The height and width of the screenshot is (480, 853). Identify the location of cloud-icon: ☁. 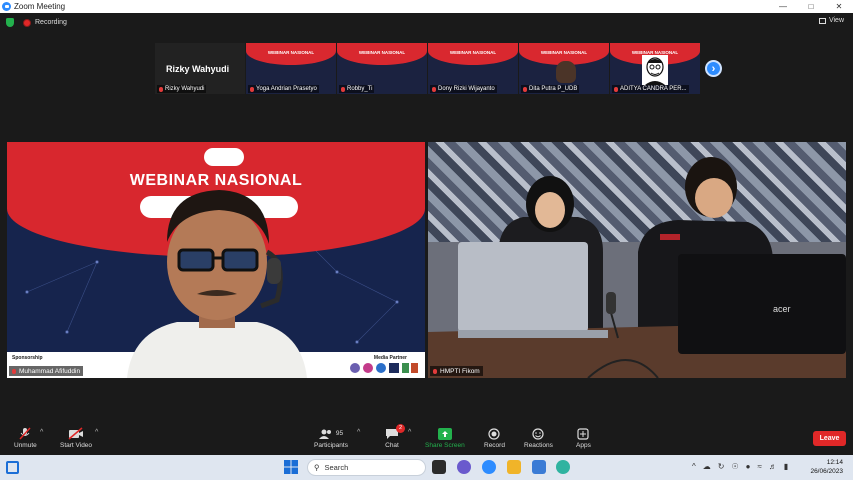
(707, 466).